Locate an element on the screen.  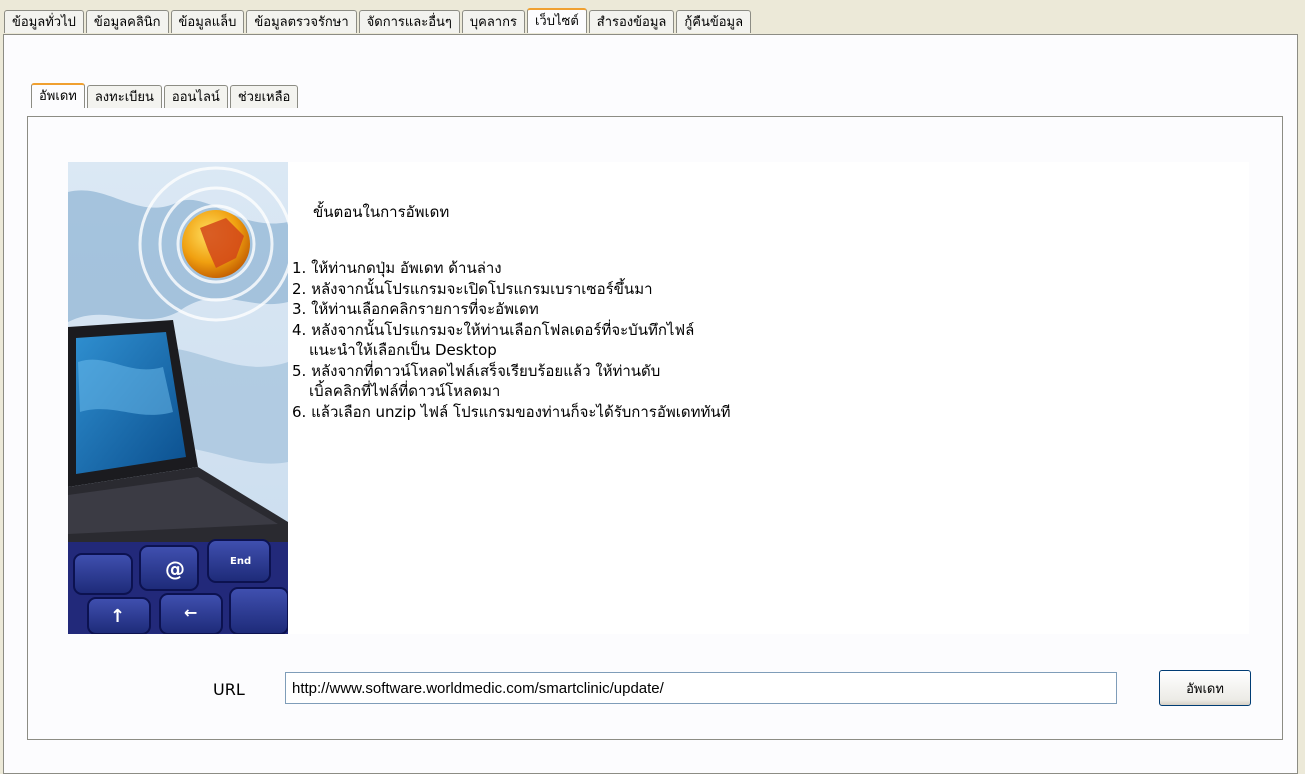
tab-website: เว็บไซต์ is located at coordinates (556, 20).